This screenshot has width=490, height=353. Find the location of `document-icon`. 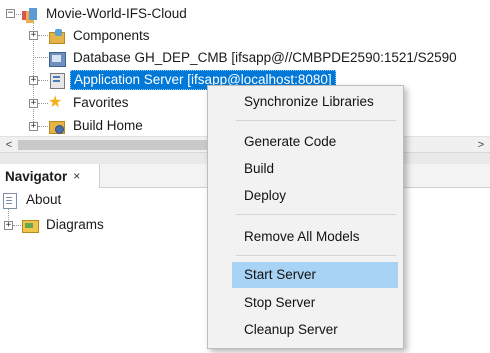

document-icon is located at coordinates (10, 200).